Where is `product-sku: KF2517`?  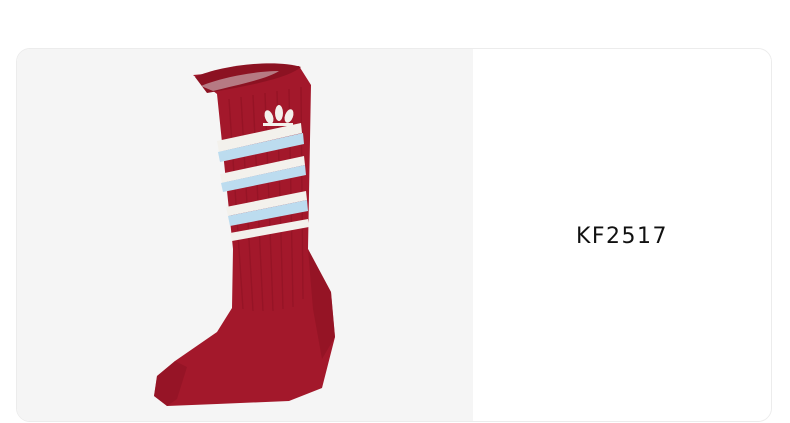 product-sku: KF2517 is located at coordinates (622, 236).